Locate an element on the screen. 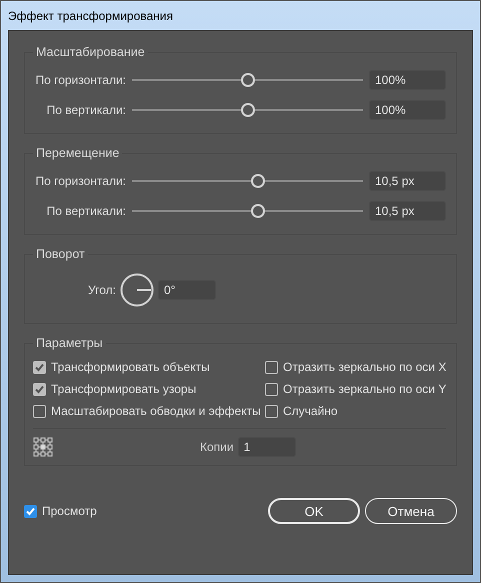 Image resolution: width=481 pixels, height=583 pixels. checkbox-label: Масштабировать обводки и эффекты is located at coordinates (156, 411).